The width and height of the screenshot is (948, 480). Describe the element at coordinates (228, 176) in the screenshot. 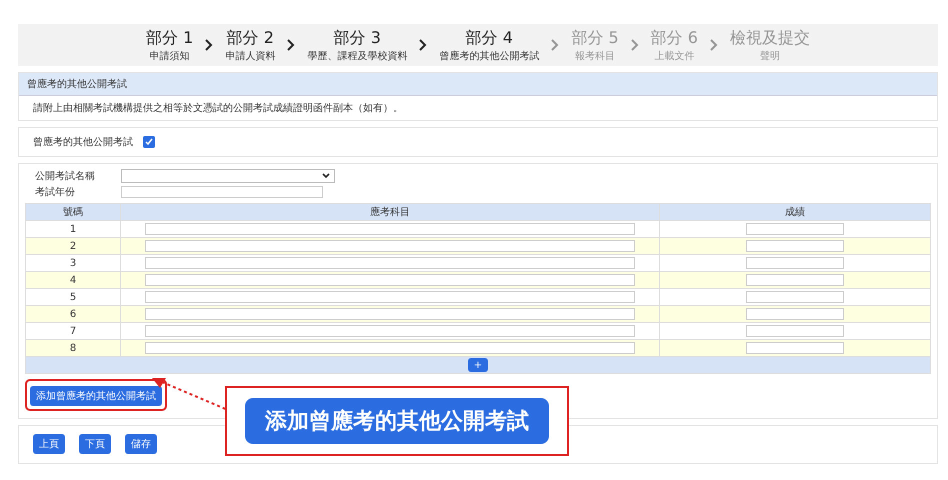

I see `exam-name-dropdown` at that location.